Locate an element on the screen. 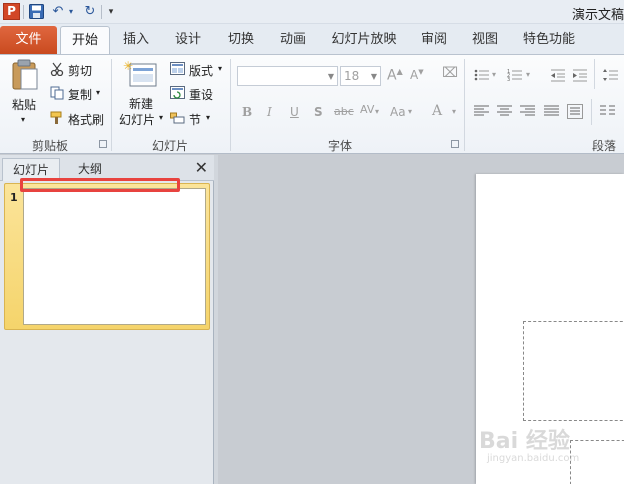 The height and width of the screenshot is (484, 624). font-group-label: 字体 is located at coordinates (339, 146).